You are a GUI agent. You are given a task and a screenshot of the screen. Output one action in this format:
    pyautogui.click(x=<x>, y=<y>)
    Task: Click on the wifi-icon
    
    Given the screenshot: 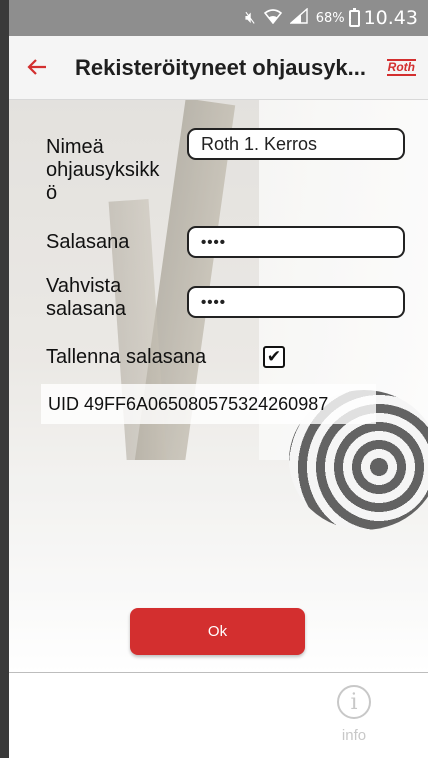 What is the action you would take?
    pyautogui.click(x=272, y=18)
    